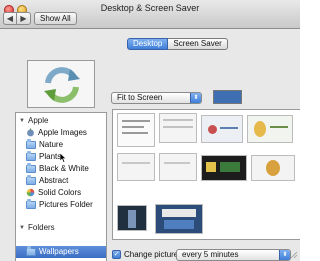 The height and width of the screenshot is (261, 320). Describe the element at coordinates (116, 254) in the screenshot. I see `change-picture-checkbox: ✓` at that location.